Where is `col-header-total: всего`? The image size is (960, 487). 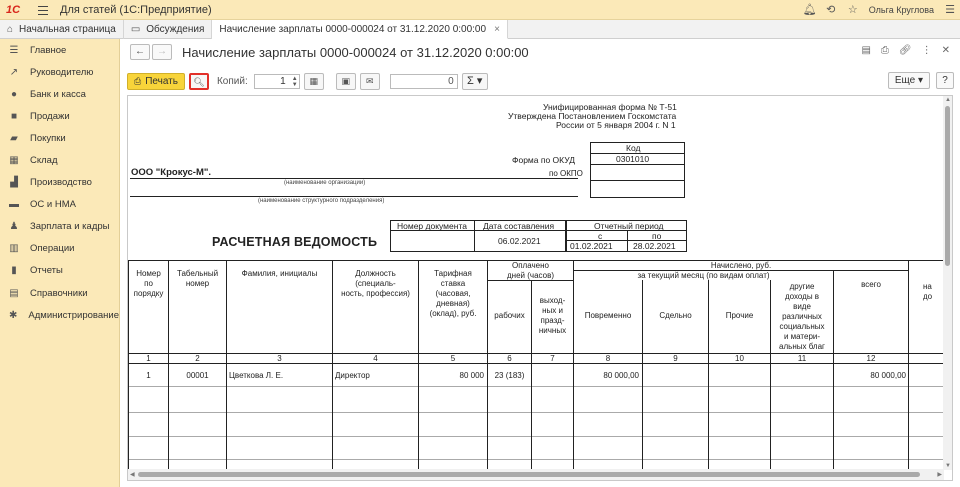 col-header-total: всего is located at coordinates (871, 284).